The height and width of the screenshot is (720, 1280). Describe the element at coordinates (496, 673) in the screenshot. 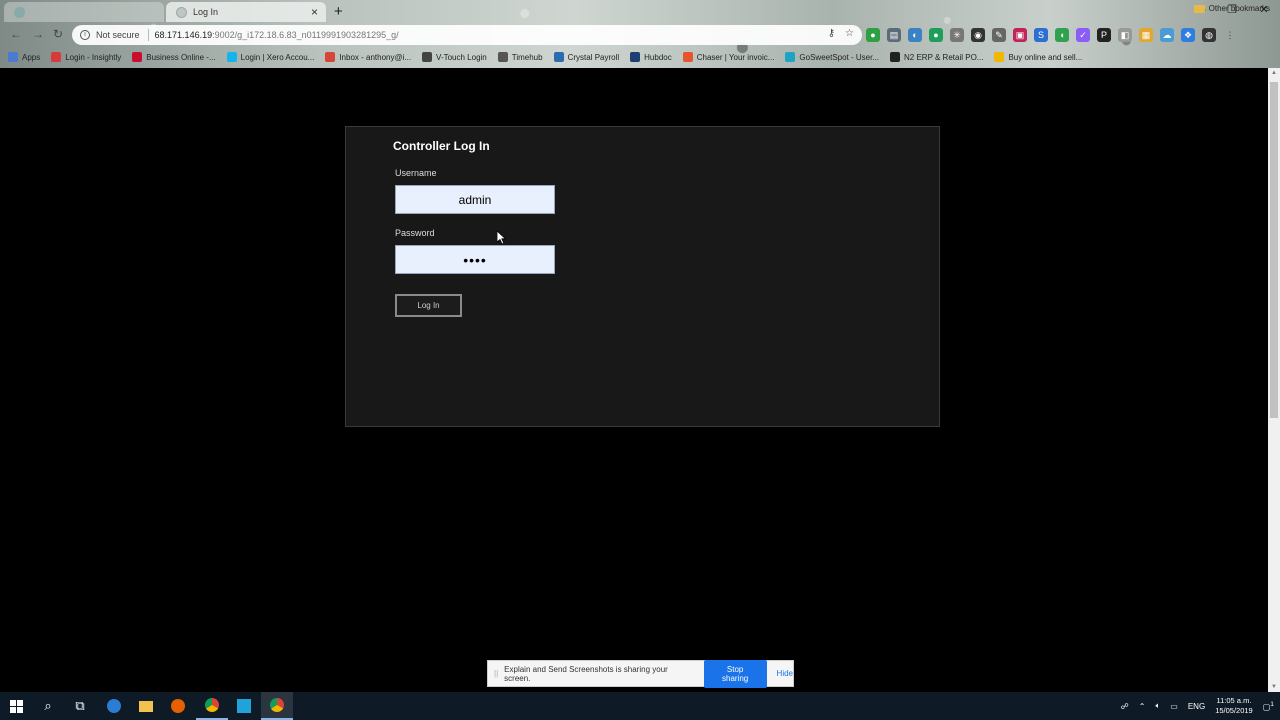

I see `drag-handle-icon: ||` at that location.